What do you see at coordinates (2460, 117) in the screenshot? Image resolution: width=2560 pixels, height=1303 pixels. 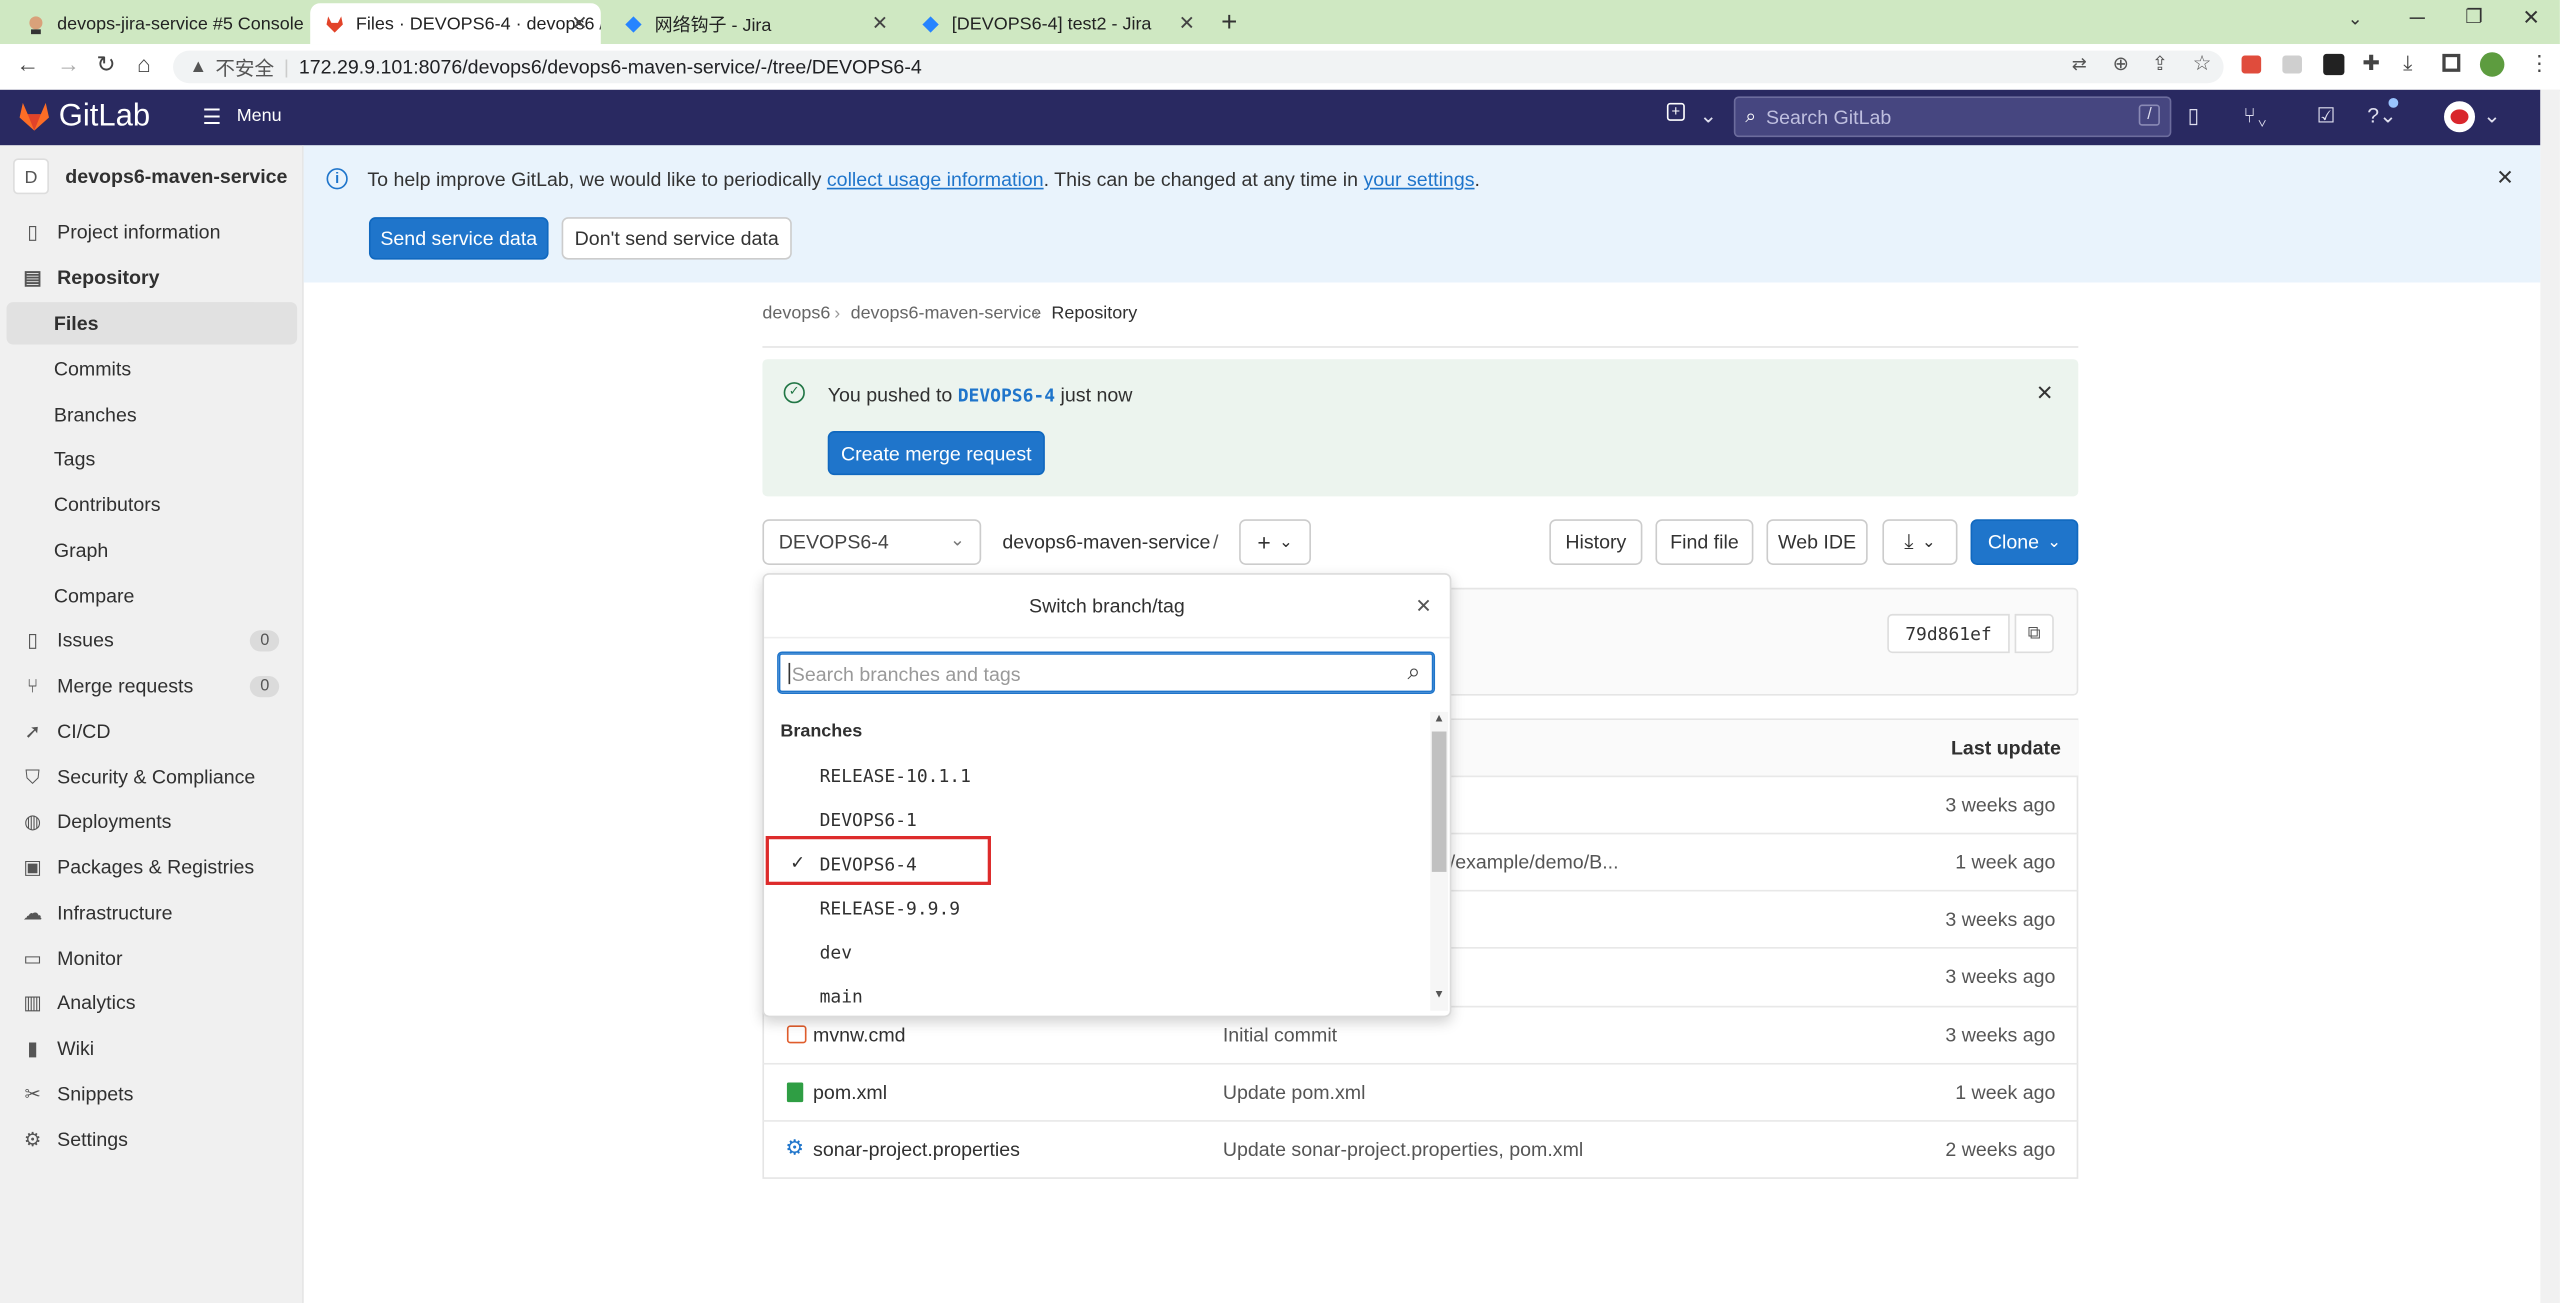 I see `user-avatar` at bounding box center [2460, 117].